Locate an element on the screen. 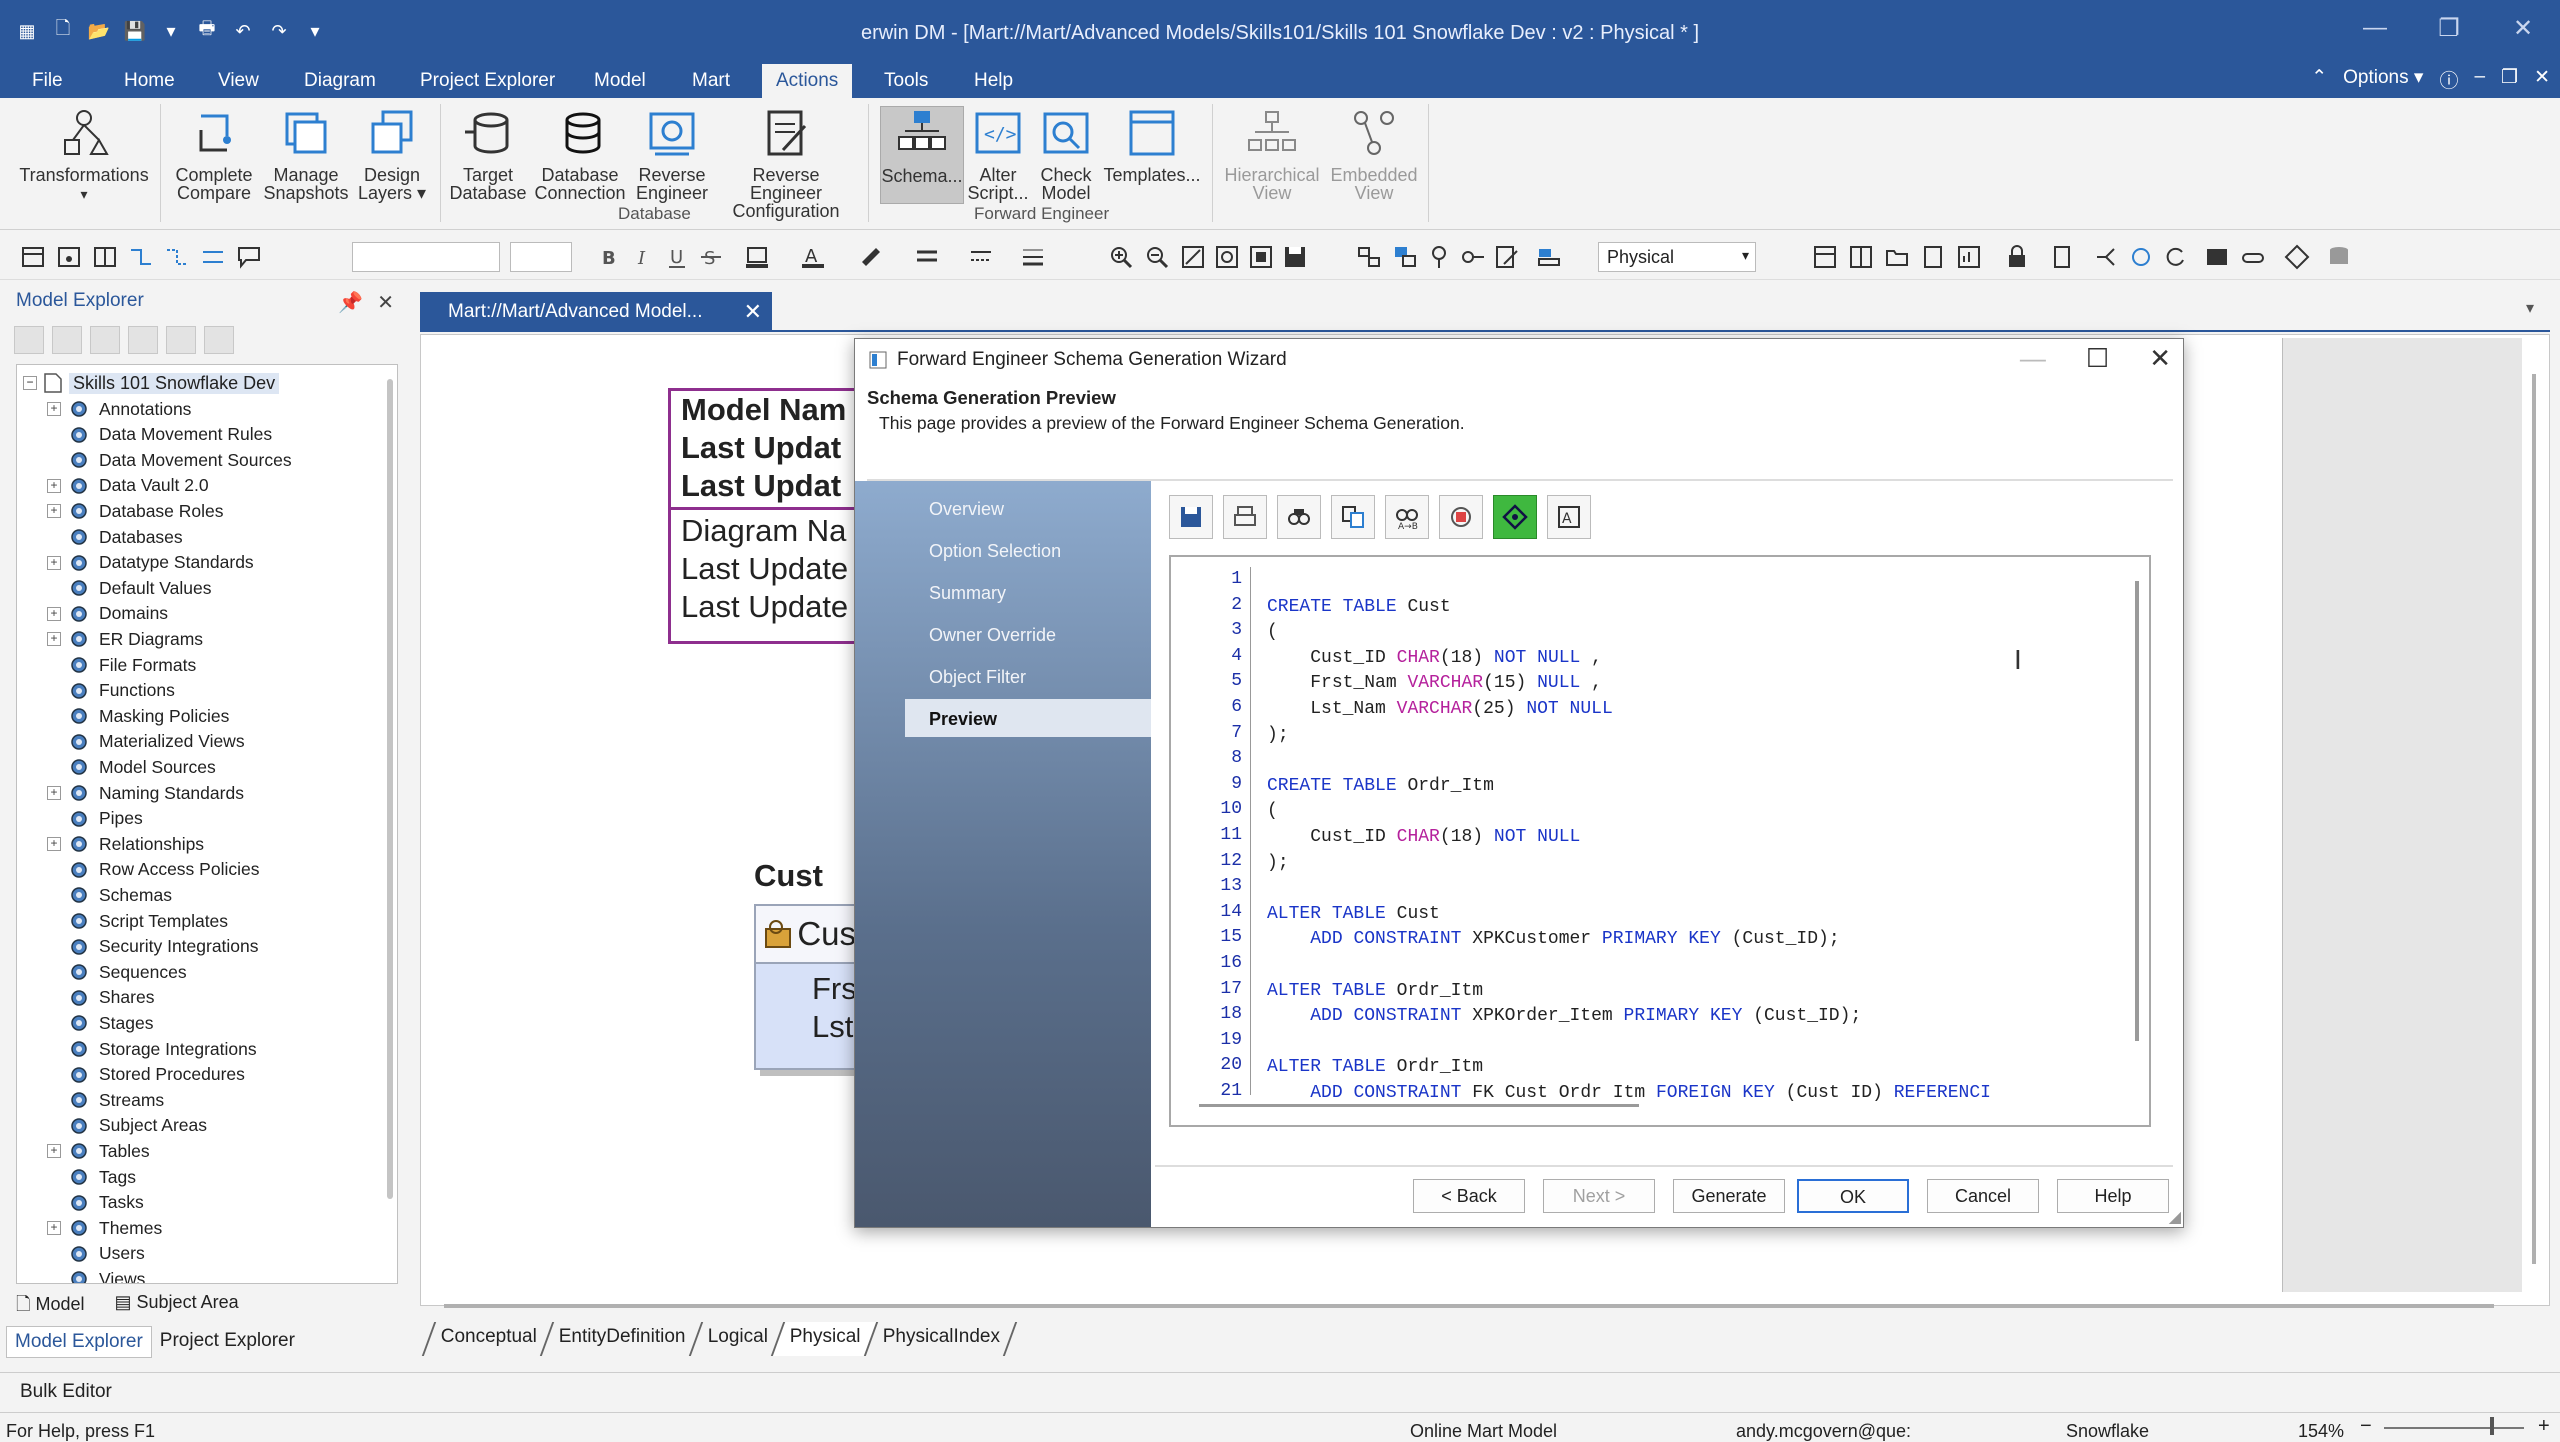 Image resolution: width=2560 pixels, height=1442 pixels. find-replace-button: A→B is located at coordinates (1407, 517).